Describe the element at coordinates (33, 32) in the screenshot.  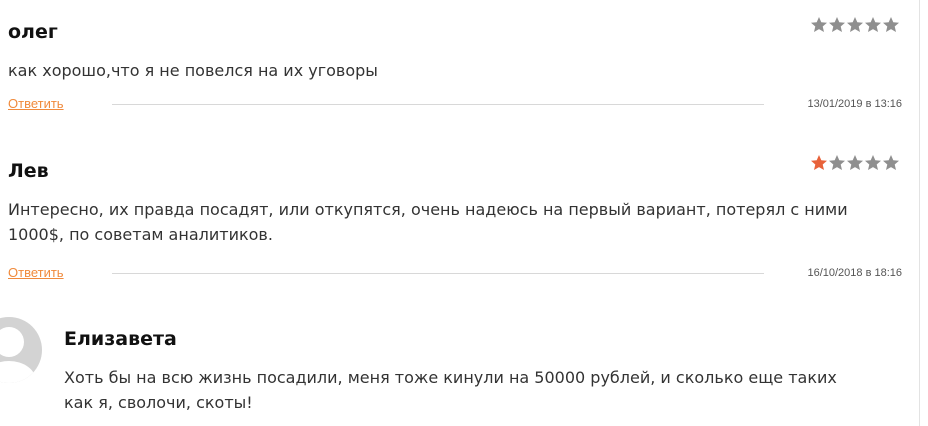
I see `comment-author: олег` at that location.